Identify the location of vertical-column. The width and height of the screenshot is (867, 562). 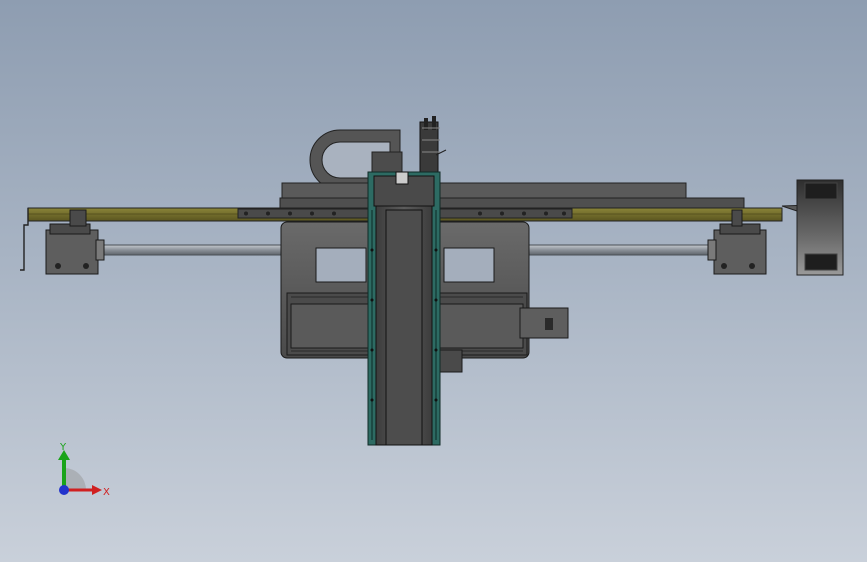
(404, 308).